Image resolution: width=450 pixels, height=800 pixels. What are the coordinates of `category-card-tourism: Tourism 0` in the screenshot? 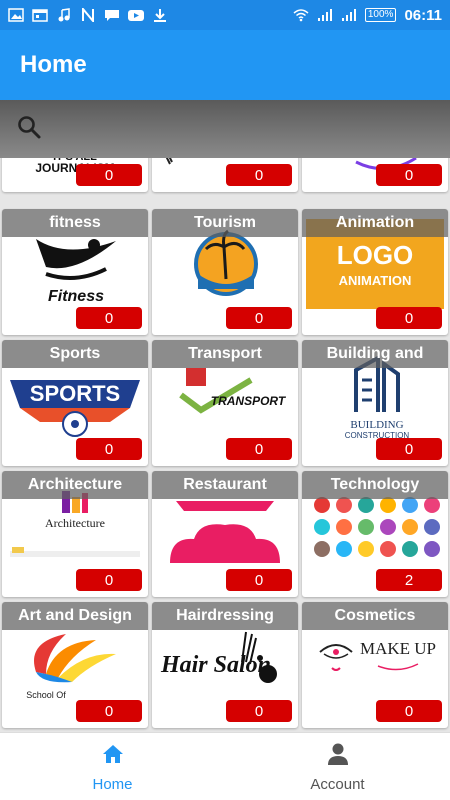 It's located at (225, 272).